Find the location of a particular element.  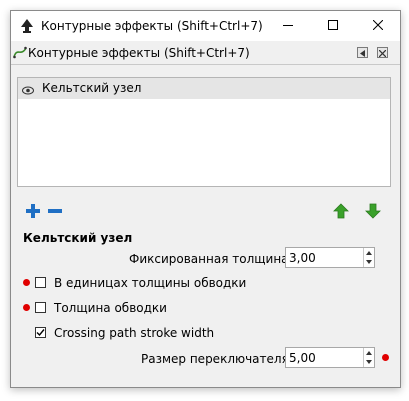

minimize-button is located at coordinates (287, 26).